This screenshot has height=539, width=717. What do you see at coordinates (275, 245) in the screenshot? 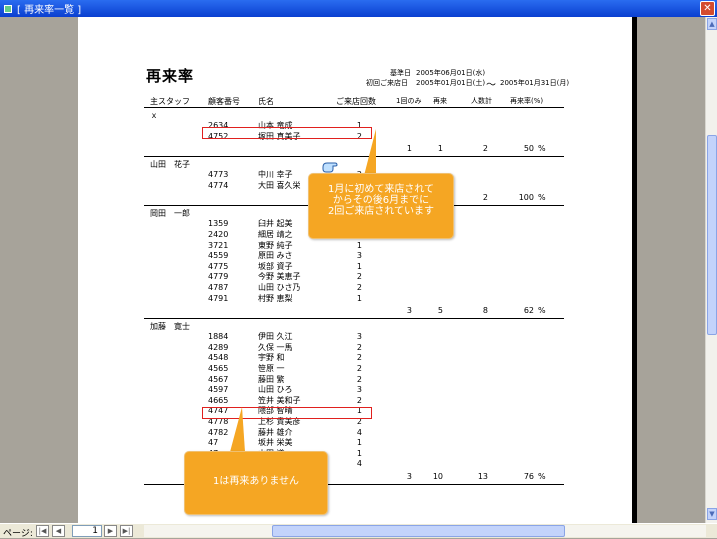
I see `customer-name: 東野 純子` at bounding box center [275, 245].